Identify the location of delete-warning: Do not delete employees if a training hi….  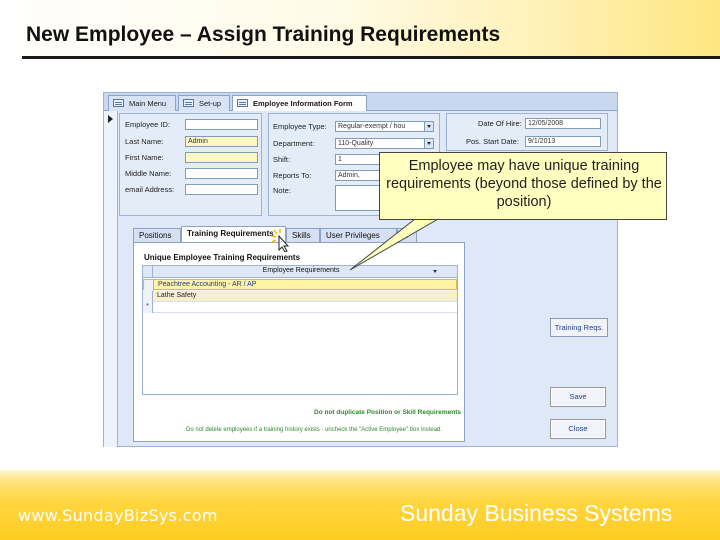
(314, 430).